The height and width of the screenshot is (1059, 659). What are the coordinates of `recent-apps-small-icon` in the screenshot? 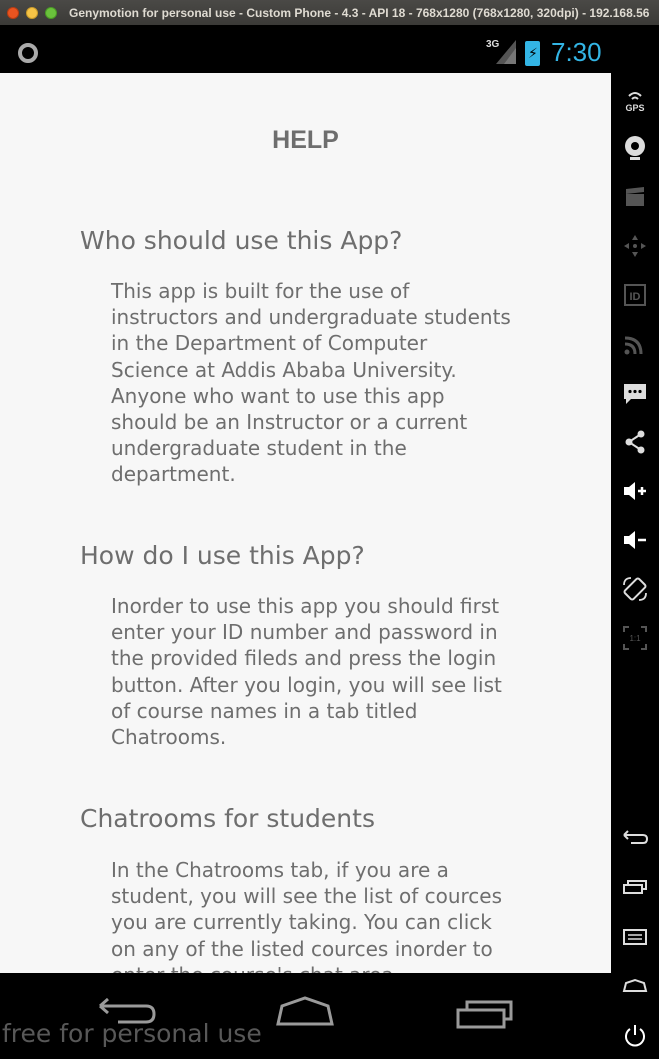 It's located at (635, 887).